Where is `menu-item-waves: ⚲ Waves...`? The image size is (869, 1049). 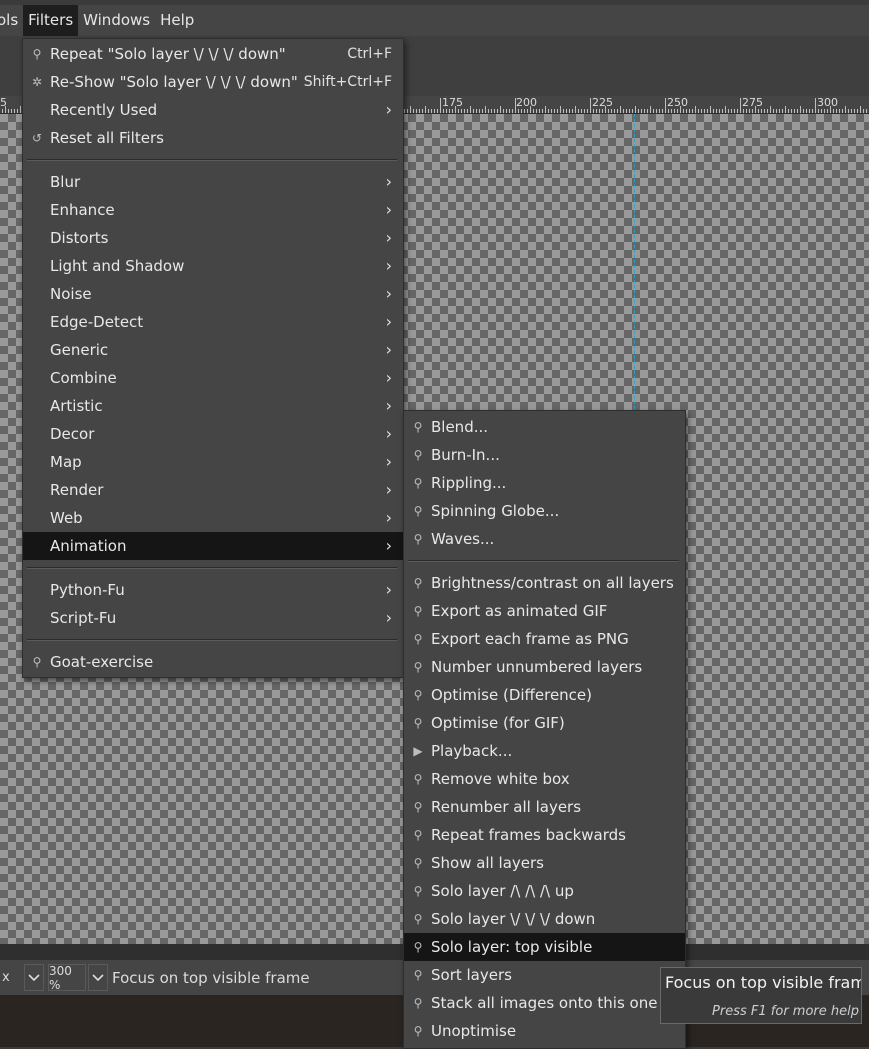 menu-item-waves: ⚲ Waves... is located at coordinates (544, 539).